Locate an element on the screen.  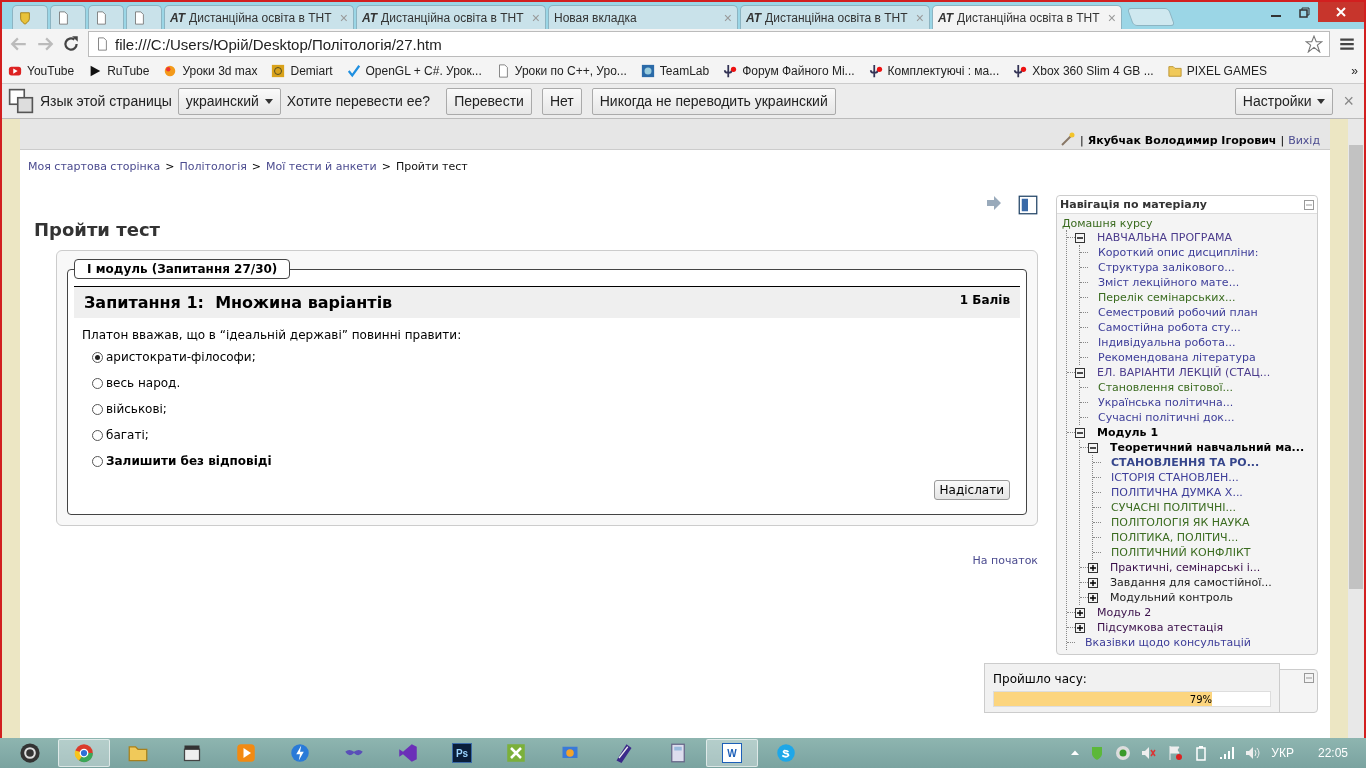
option-label: аристократи-філософи; is located at coordinates (181, 357).